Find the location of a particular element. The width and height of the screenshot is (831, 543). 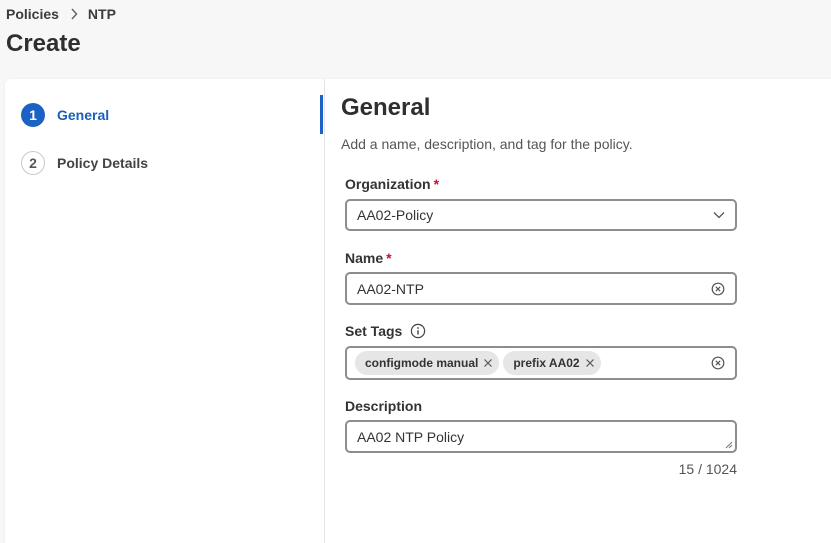

step-policy-details: 2 Policy Details is located at coordinates (84, 163).